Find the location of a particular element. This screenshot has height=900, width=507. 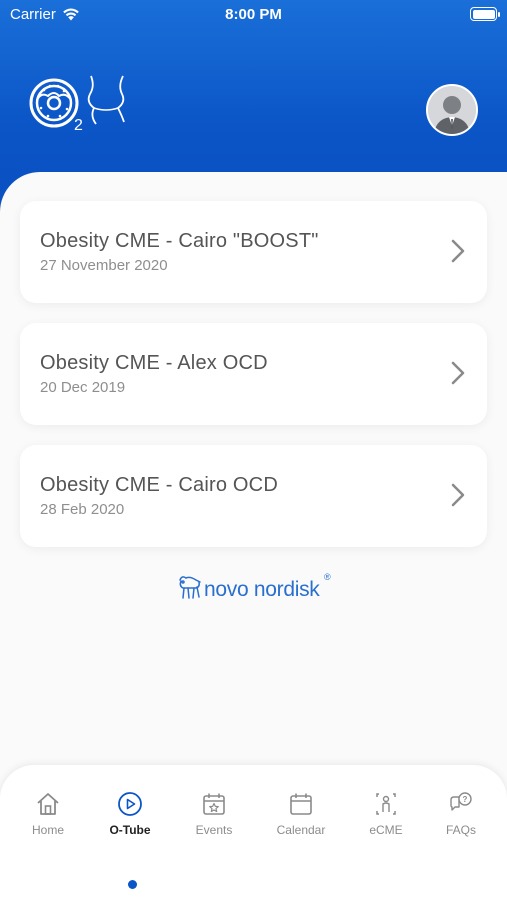

user-avatar-icon is located at coordinates (452, 110).